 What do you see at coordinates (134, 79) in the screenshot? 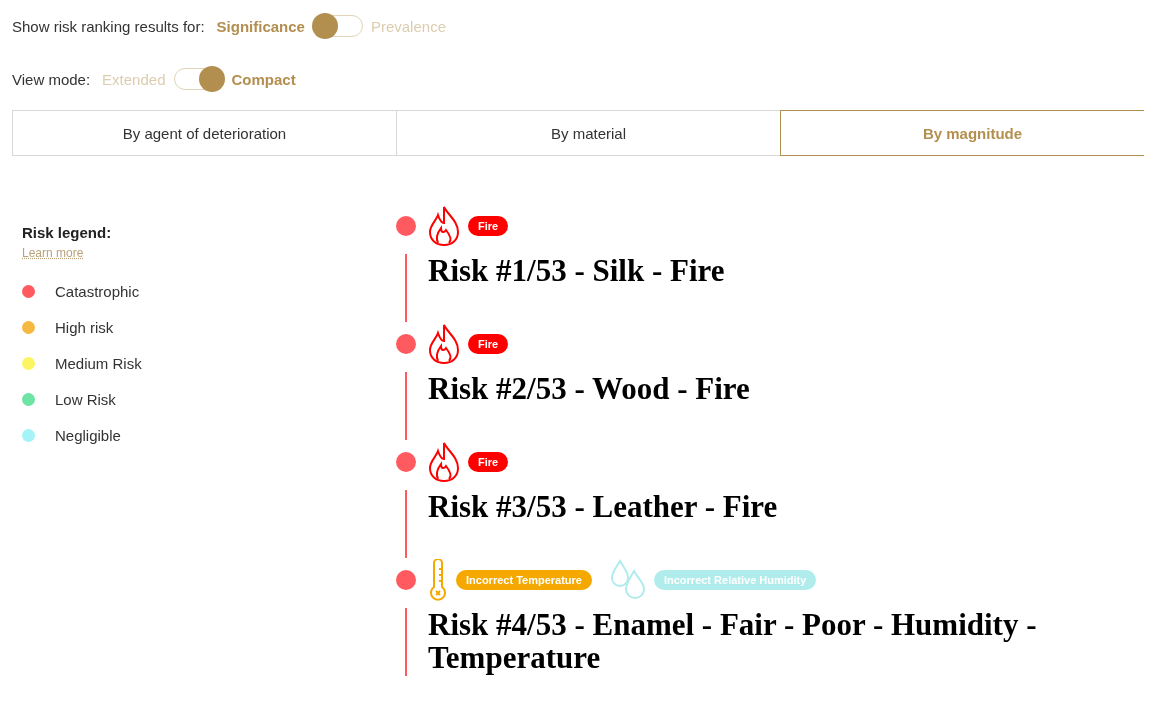
I see `toggle-option: Extended` at bounding box center [134, 79].